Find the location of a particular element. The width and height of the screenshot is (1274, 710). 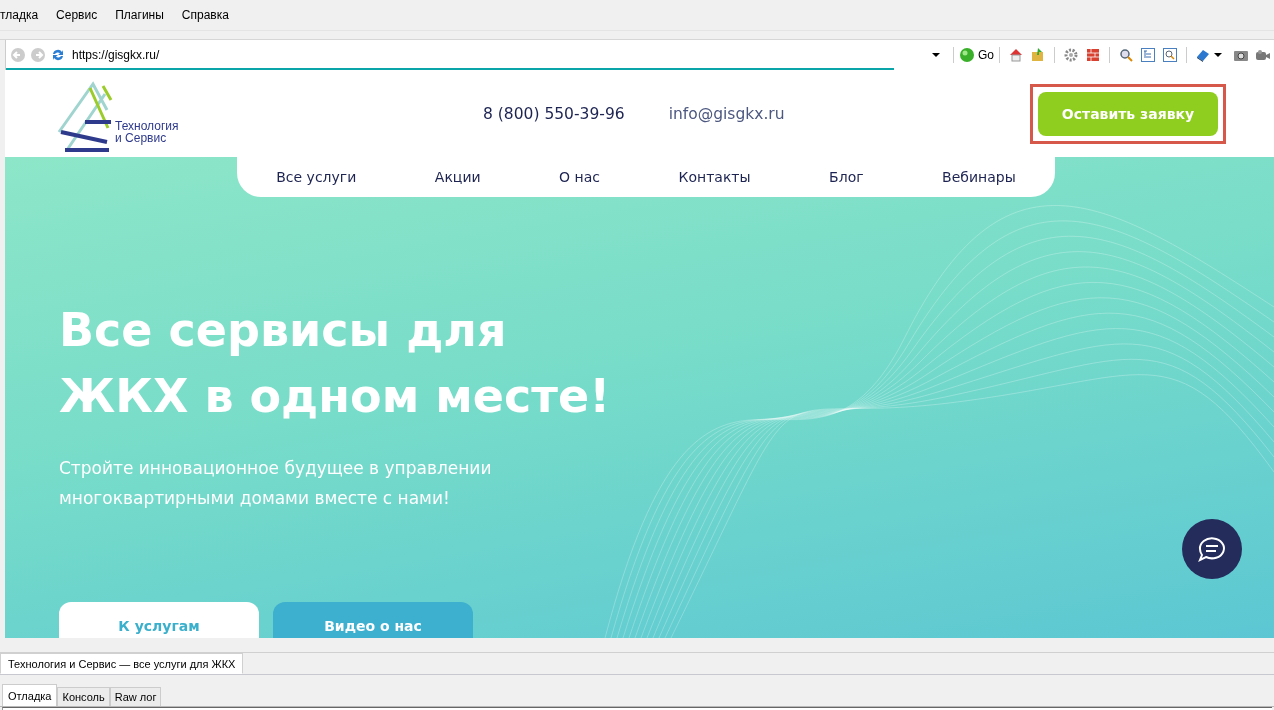

video-camera-icon is located at coordinates (1263, 55).